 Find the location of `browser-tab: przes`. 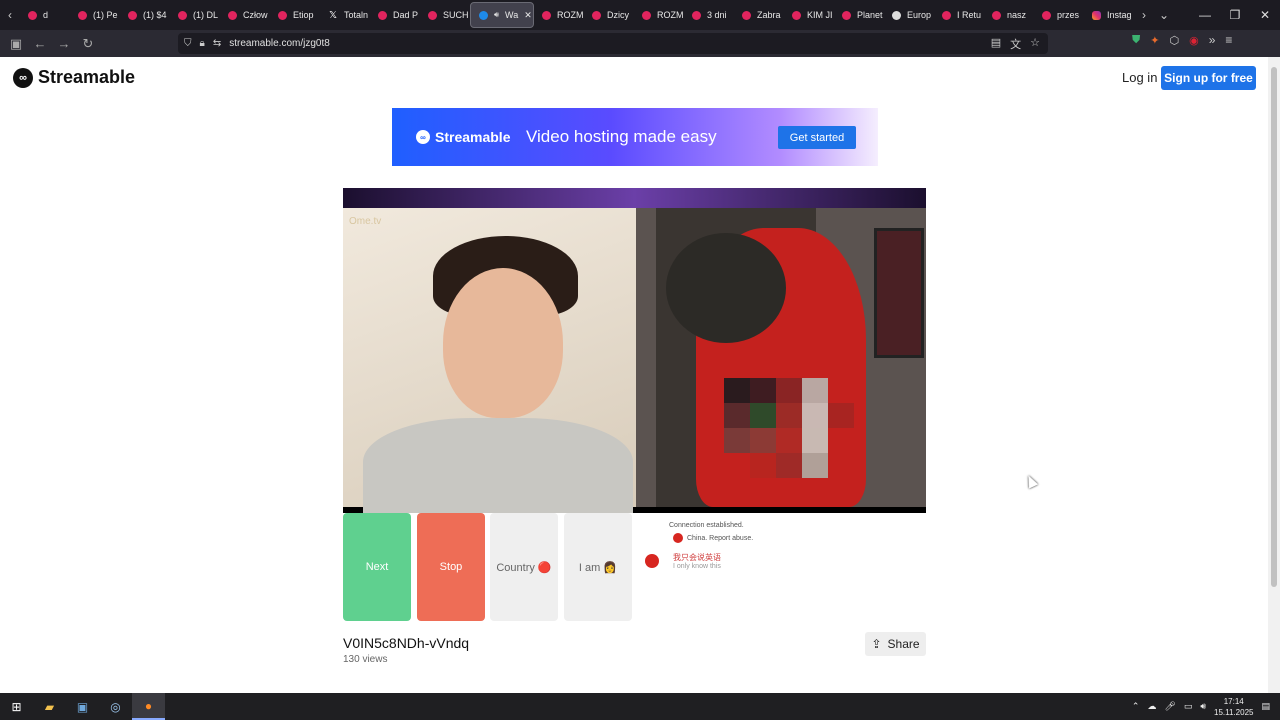

browser-tab: przes is located at coordinates (1059, 15).